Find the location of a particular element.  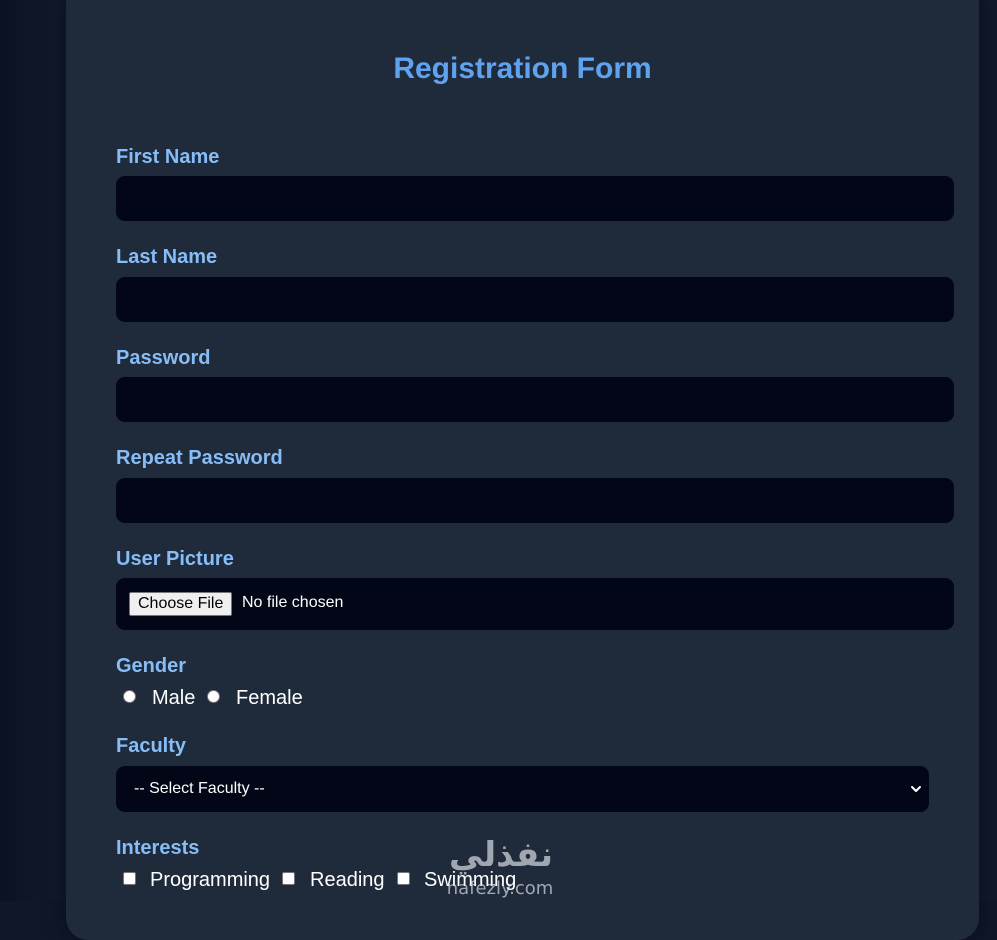

last-name-label: Last Name is located at coordinates (167, 257).